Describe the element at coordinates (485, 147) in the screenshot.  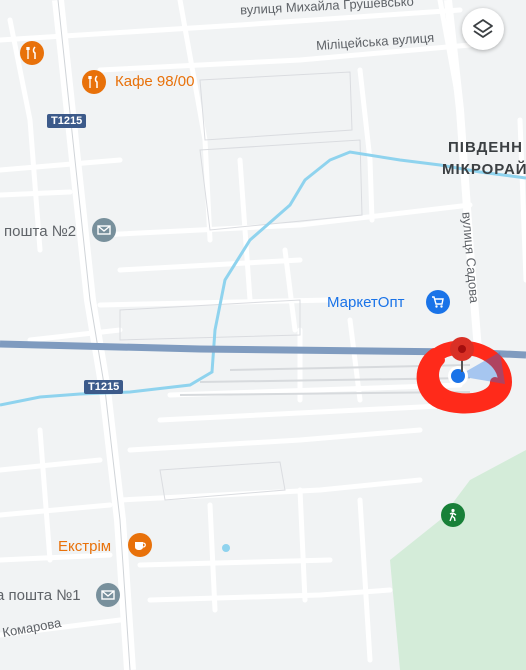
I see `district-label-line1: ПІВДЕНН` at that location.